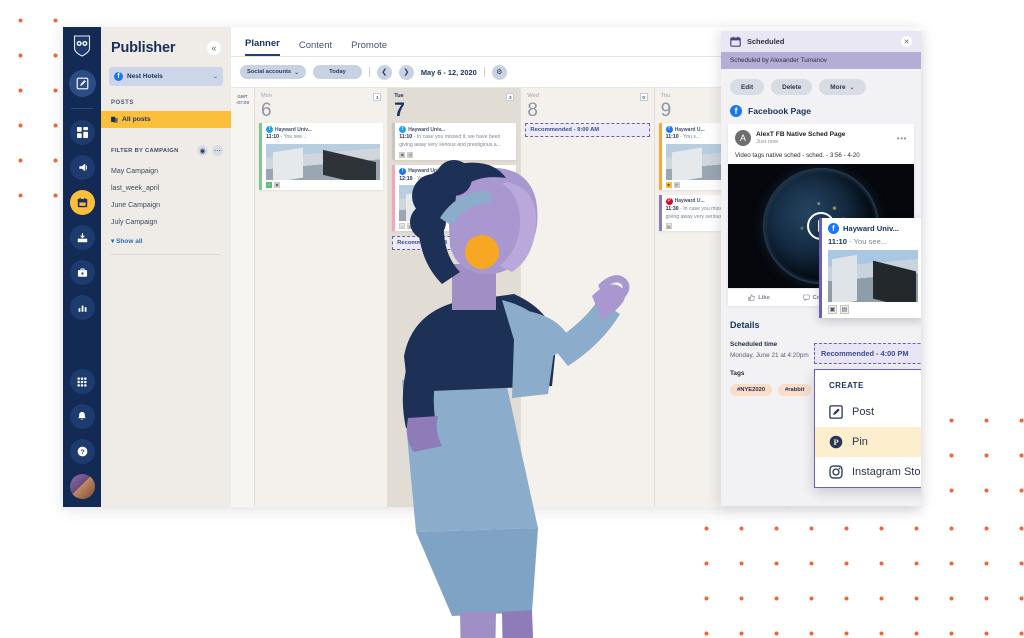 This screenshot has width=1024, height=638. I want to click on show-all-campaigns-link: ▾ Show all, so click(166, 238).